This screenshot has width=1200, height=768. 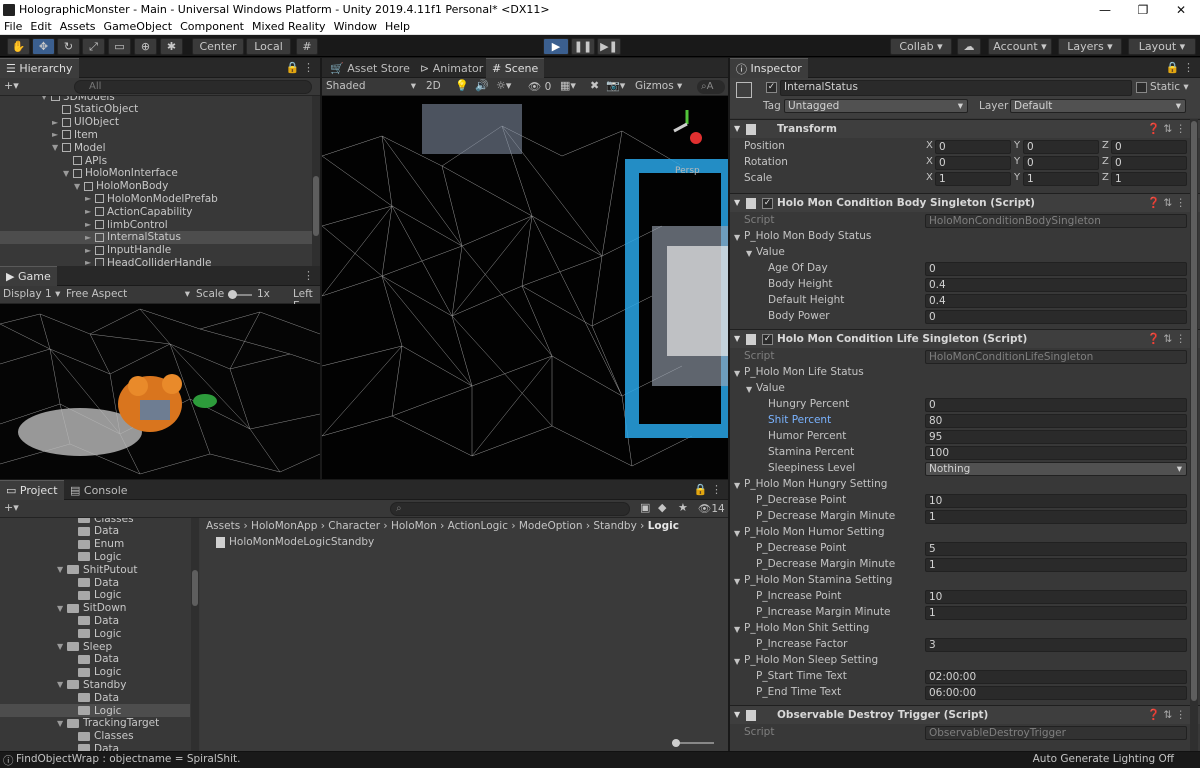 What do you see at coordinates (965, 389) in the screenshot?
I see `life-value-group: ▼ Value` at bounding box center [965, 389].